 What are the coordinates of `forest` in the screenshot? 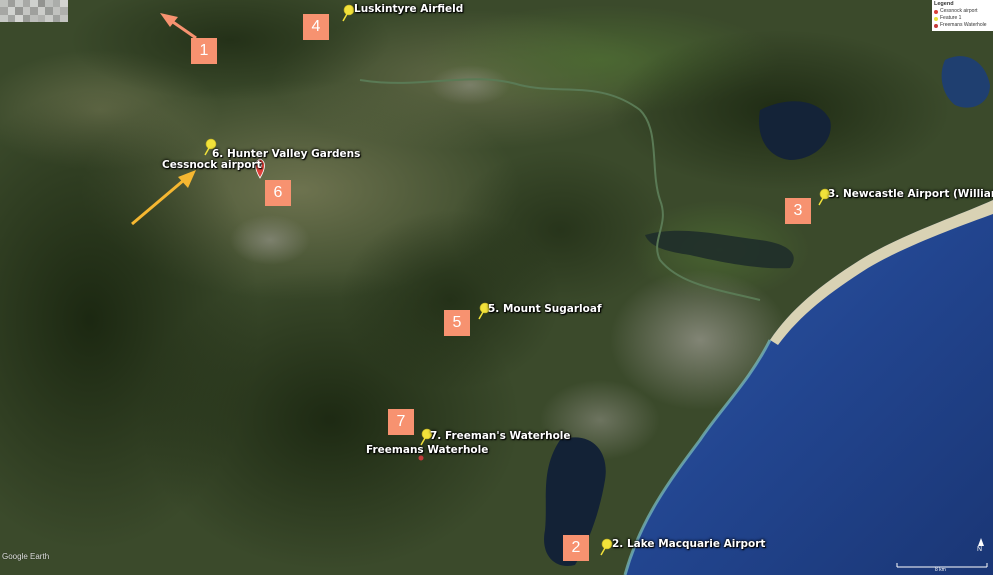 It's located at (560, 230).